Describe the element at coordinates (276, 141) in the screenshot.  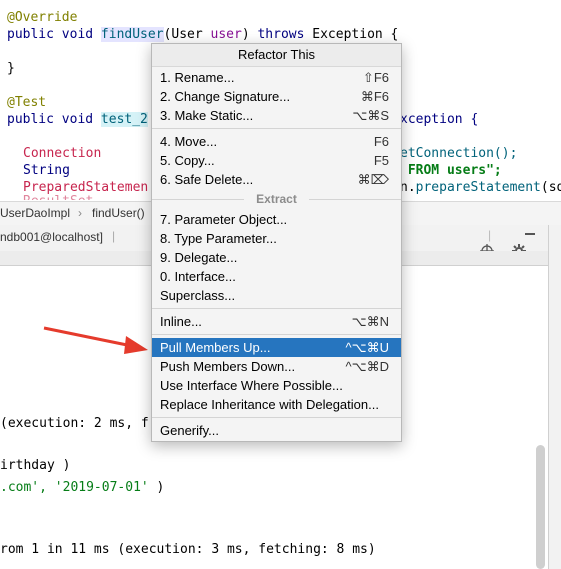
I see `menu-item-move: 4. Move... F6` at that location.